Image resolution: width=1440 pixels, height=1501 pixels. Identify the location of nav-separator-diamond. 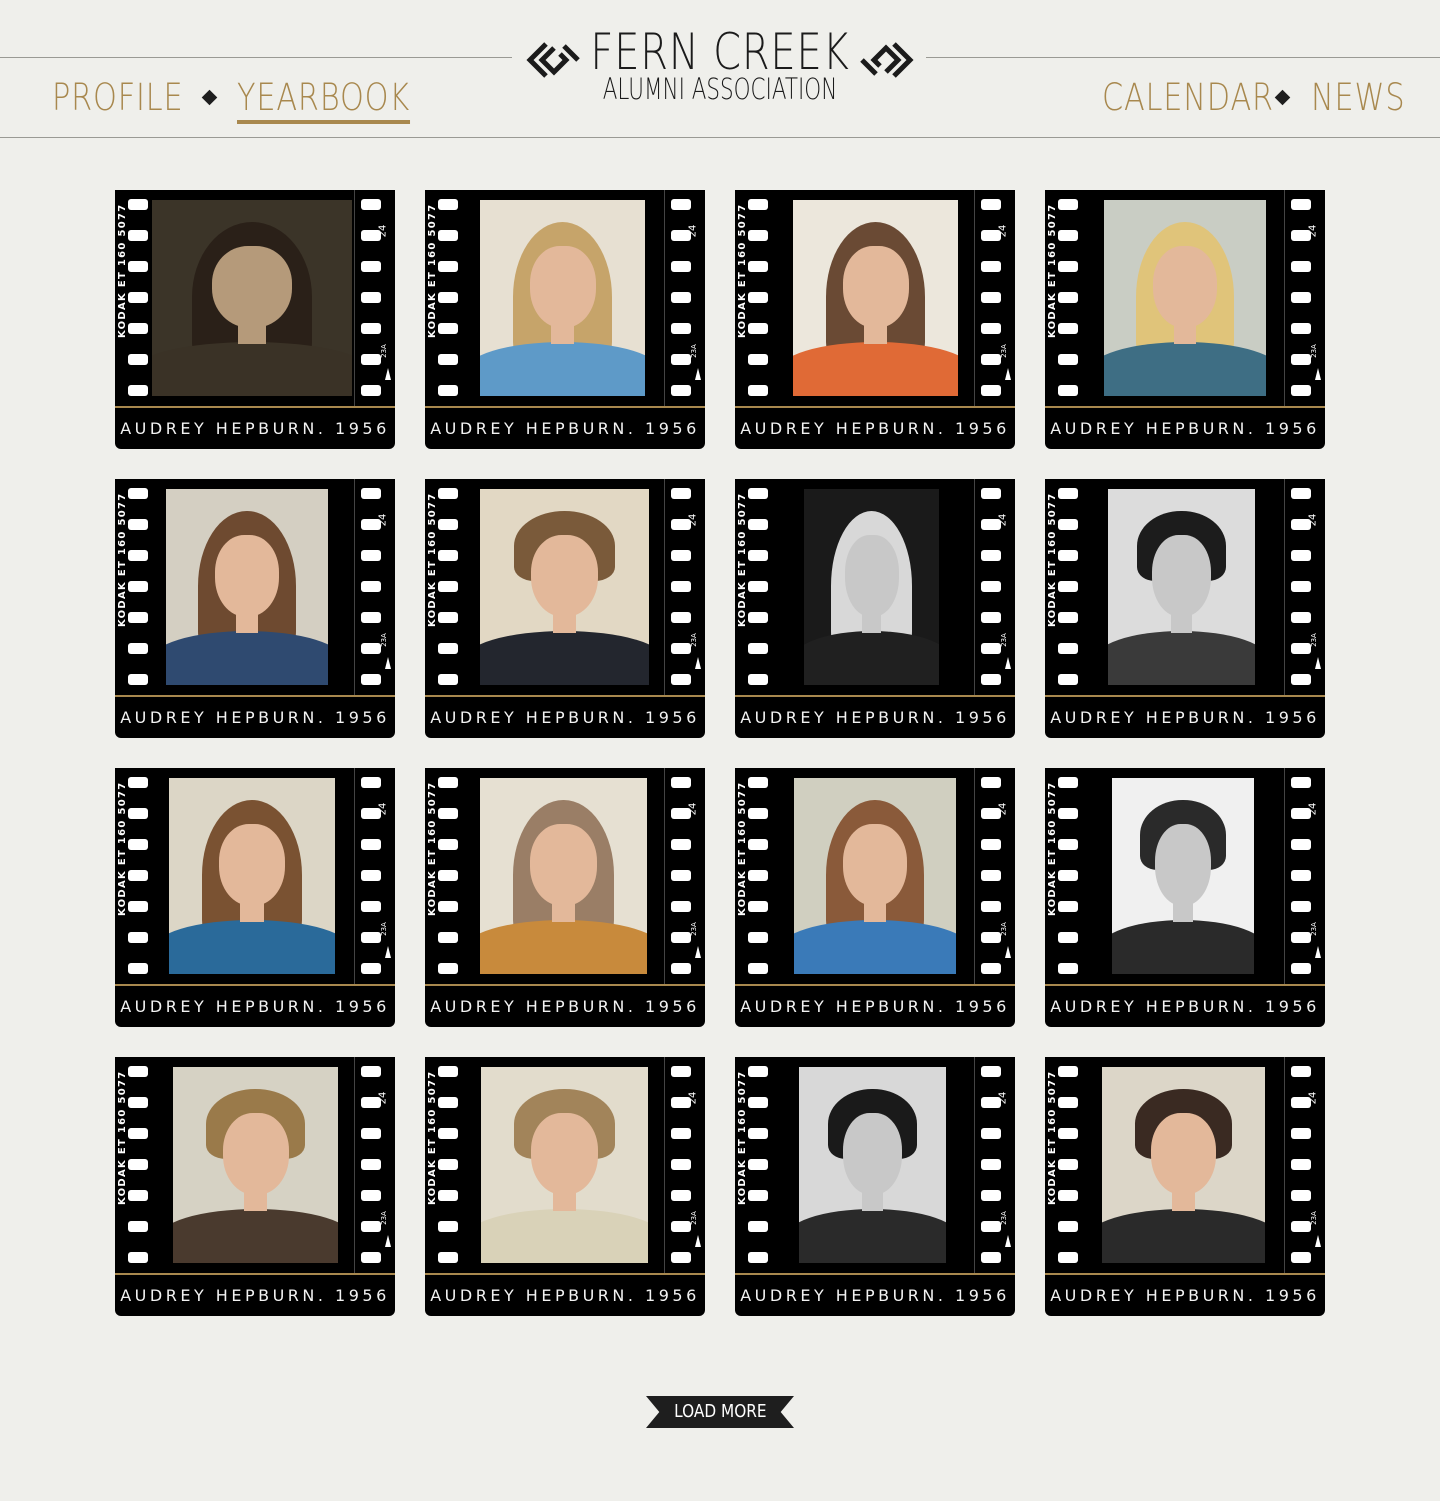
(1282, 97).